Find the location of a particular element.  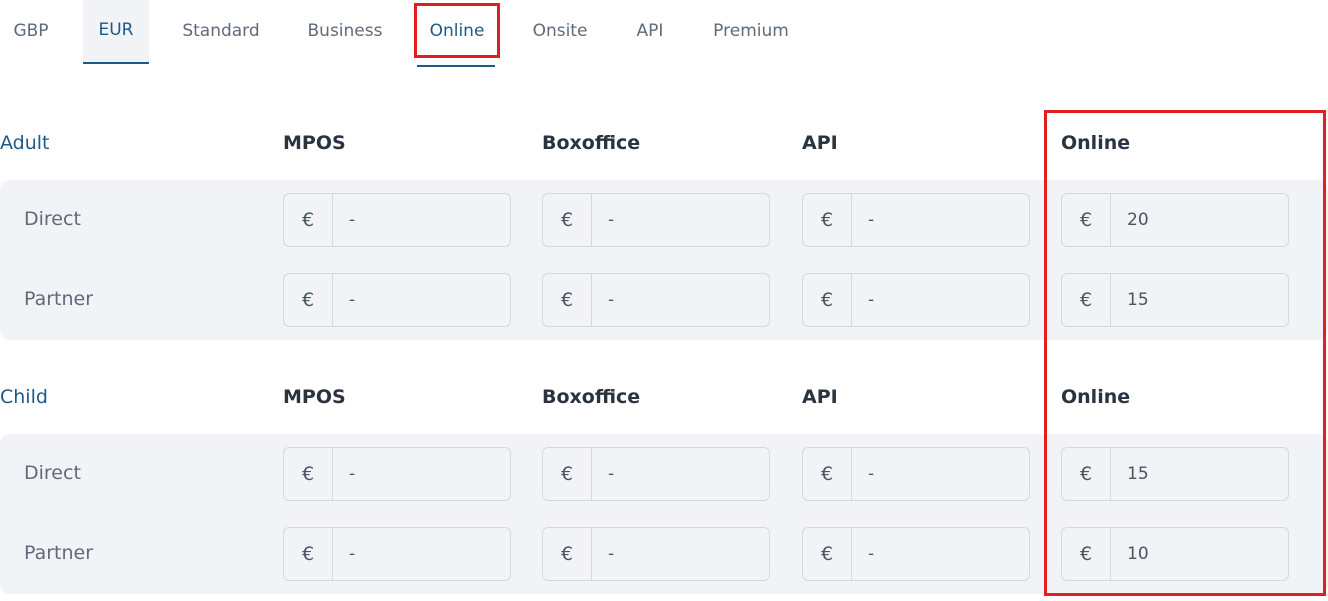

tab-api: API is located at coordinates (650, 32).